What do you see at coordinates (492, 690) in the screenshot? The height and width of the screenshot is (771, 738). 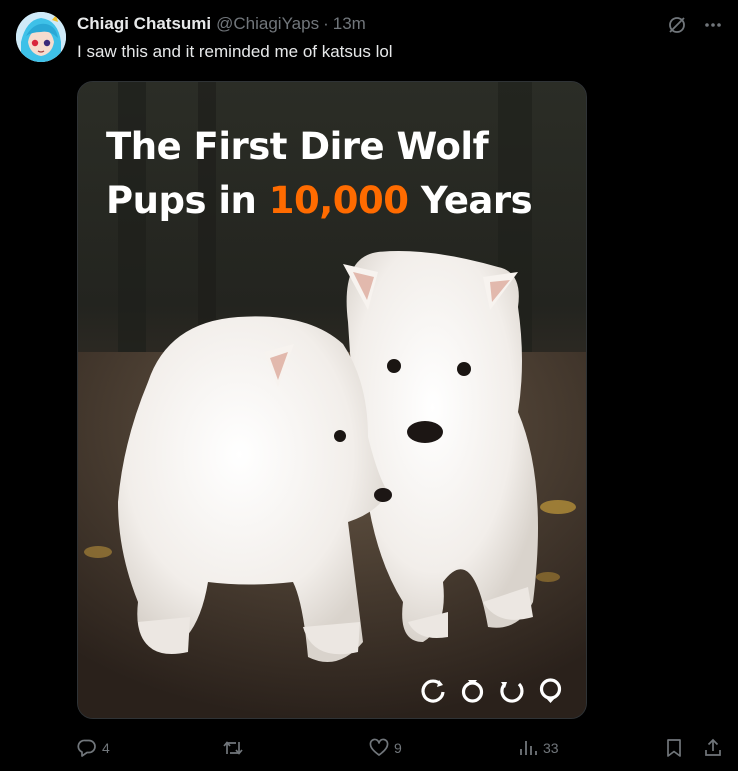 I see `media-logos` at bounding box center [492, 690].